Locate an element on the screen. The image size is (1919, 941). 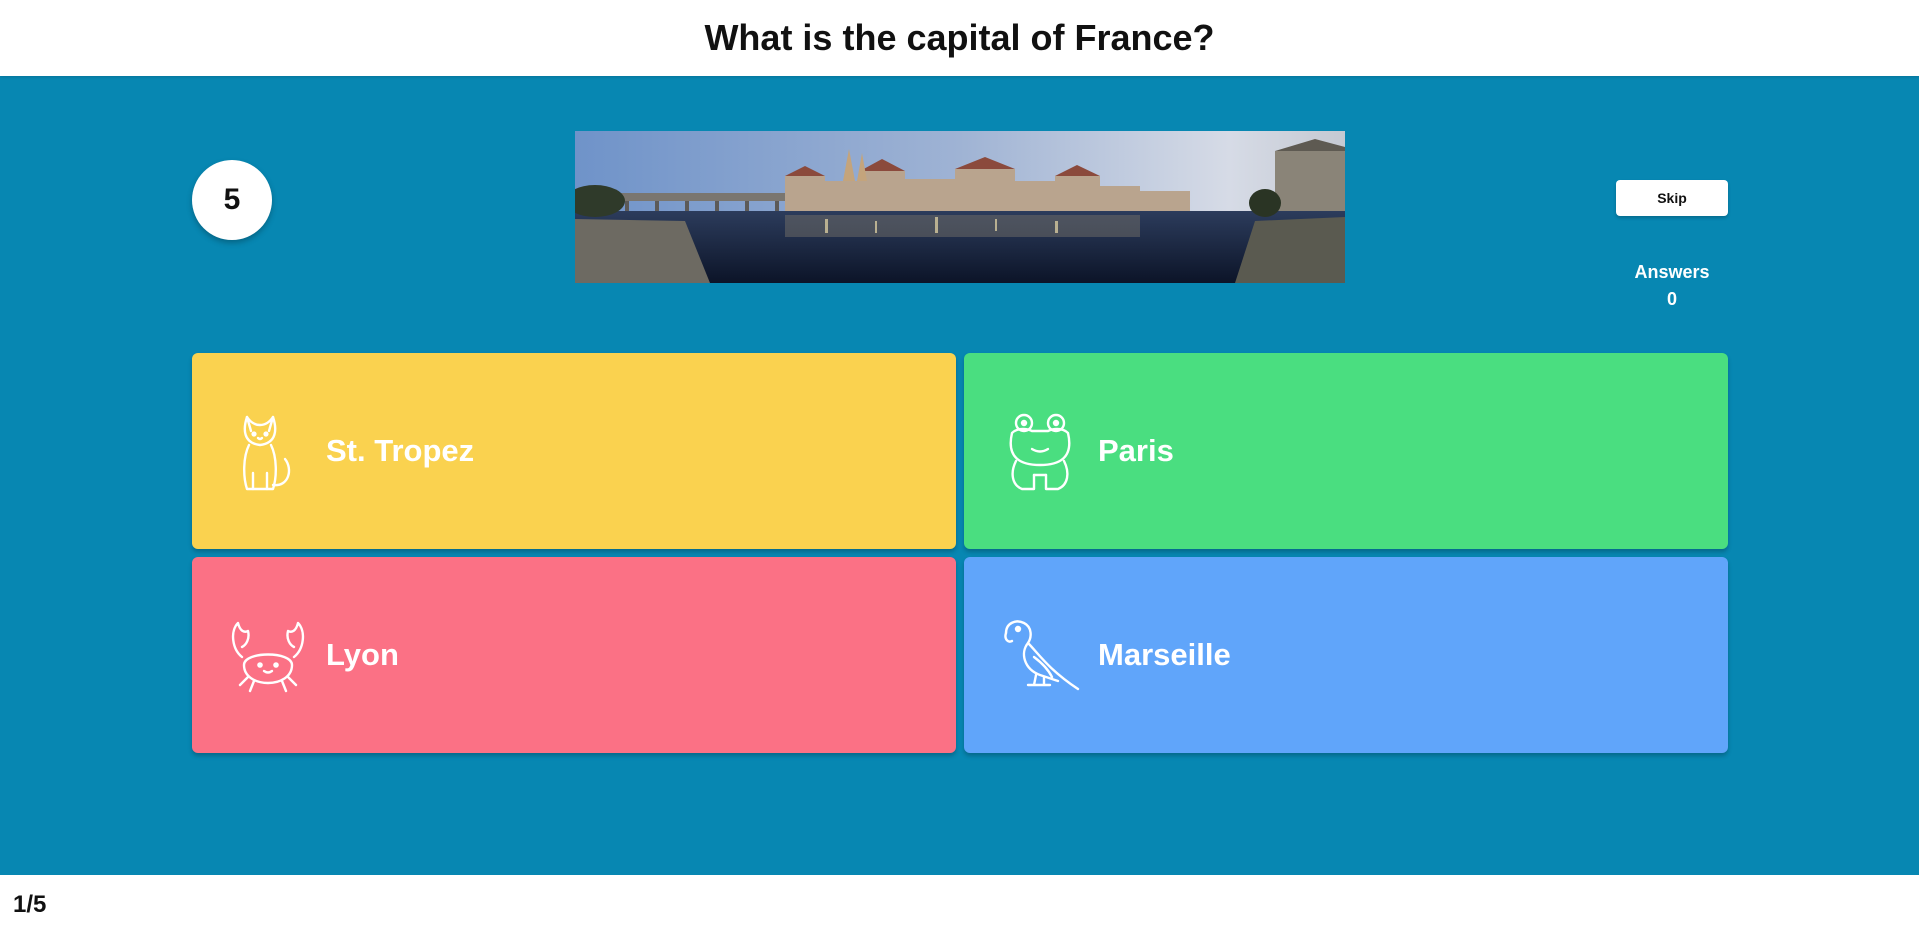
answer-option-label: St. Tropez is located at coordinates (400, 450).